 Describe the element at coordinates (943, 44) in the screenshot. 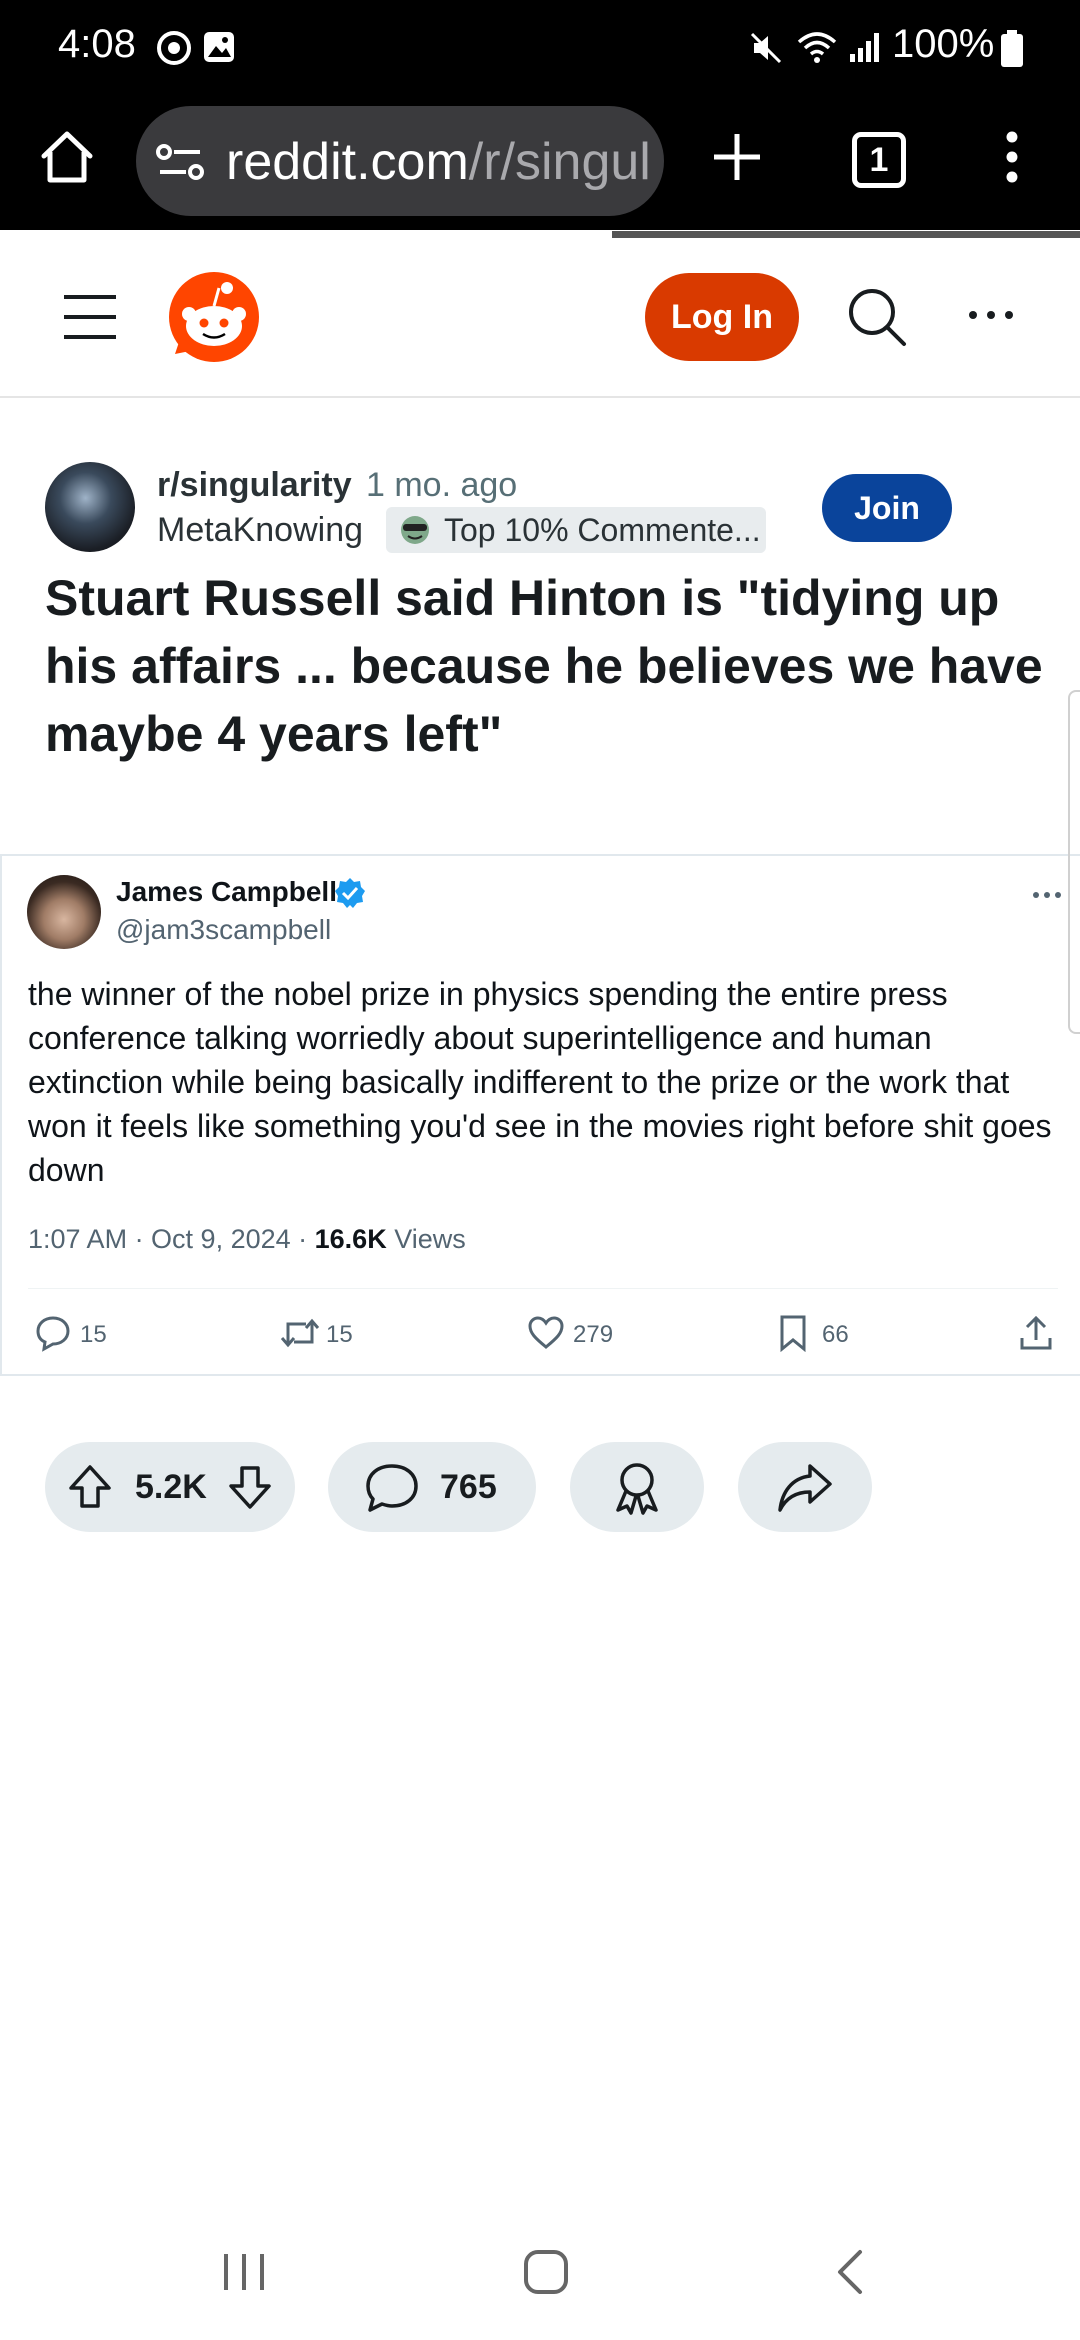

I see `battery-percent: 100%` at that location.